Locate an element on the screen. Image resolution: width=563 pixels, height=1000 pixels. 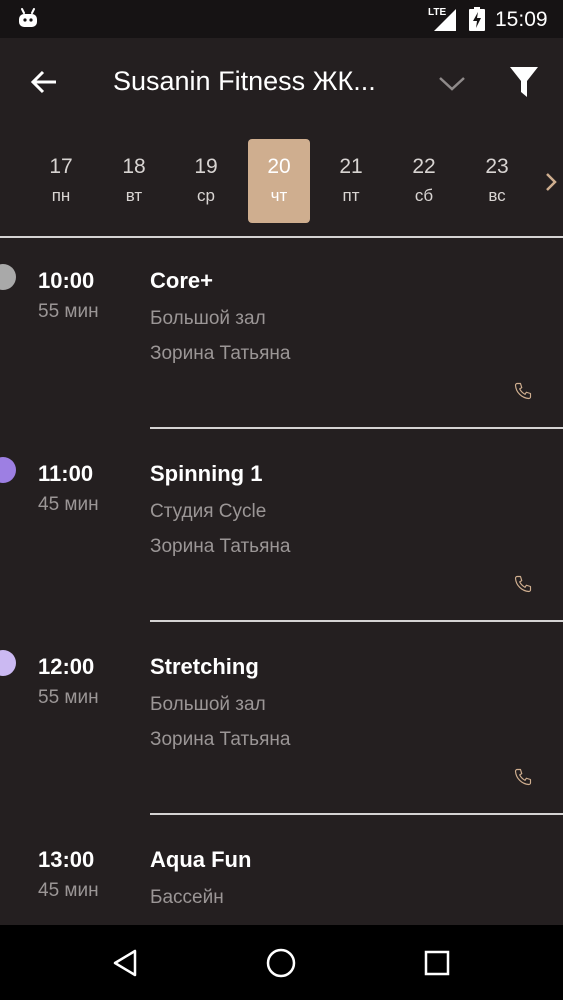
day-item: 21 пт is located at coordinates (351, 181).